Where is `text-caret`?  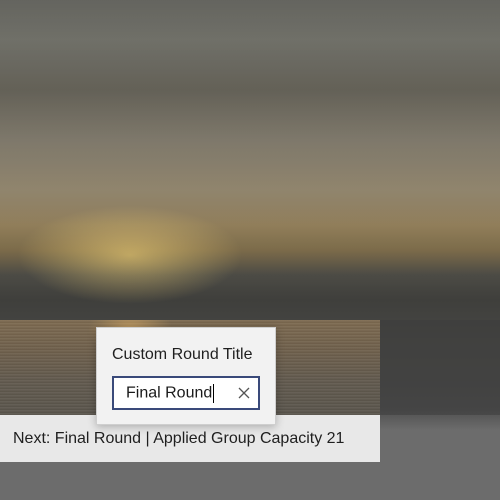 text-caret is located at coordinates (214, 393).